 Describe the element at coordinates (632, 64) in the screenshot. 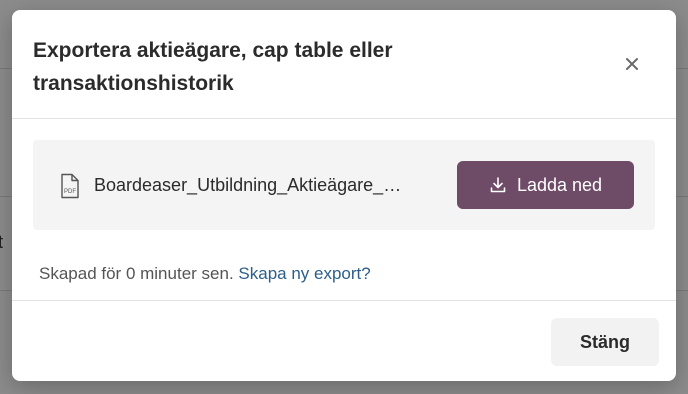

I see `close-icon` at that location.